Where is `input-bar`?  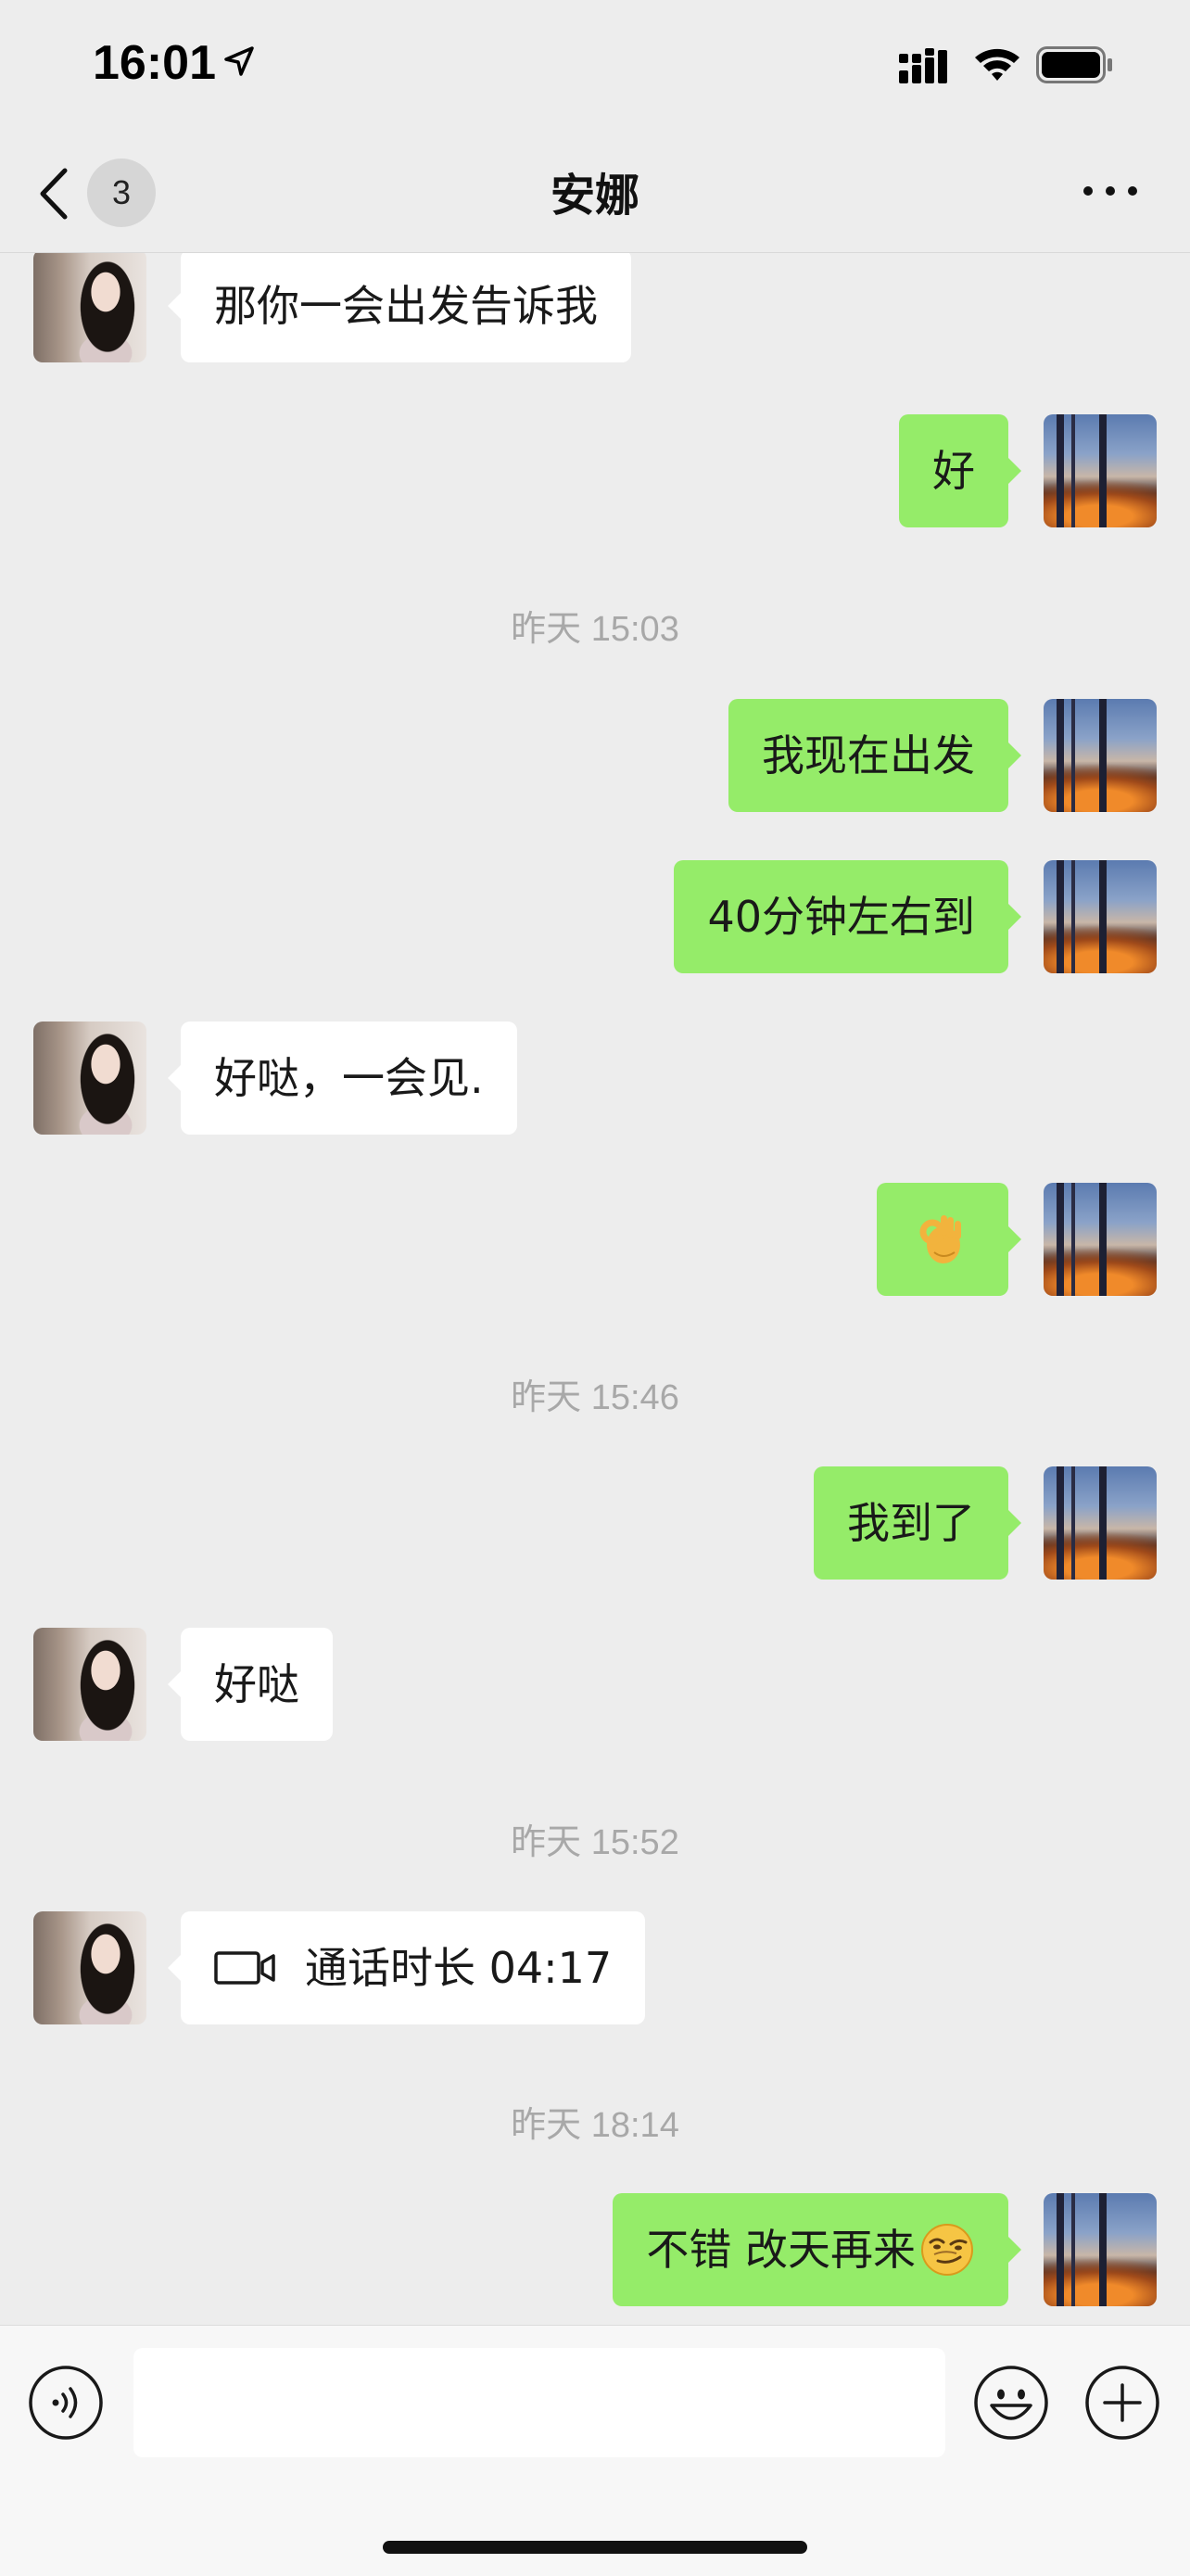
input-bar is located at coordinates (595, 2450).